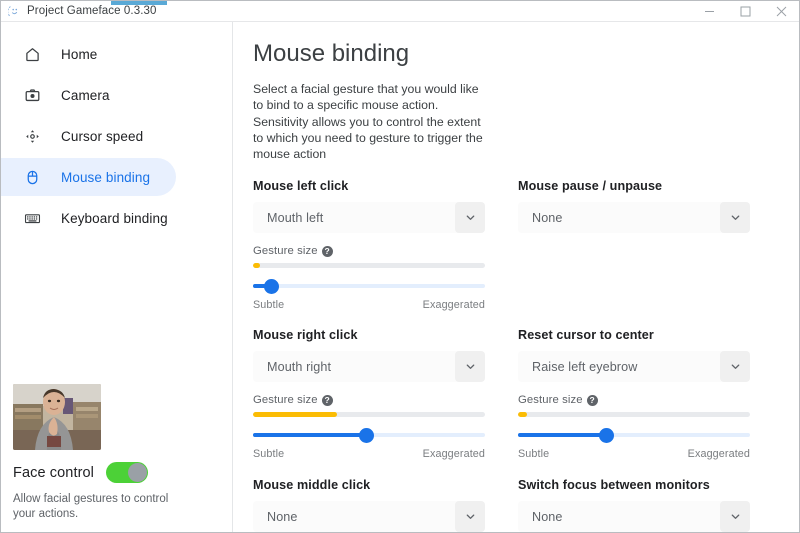 The height and width of the screenshot is (533, 800). Describe the element at coordinates (32, 177) in the screenshot. I see `mouse-icon` at that location.